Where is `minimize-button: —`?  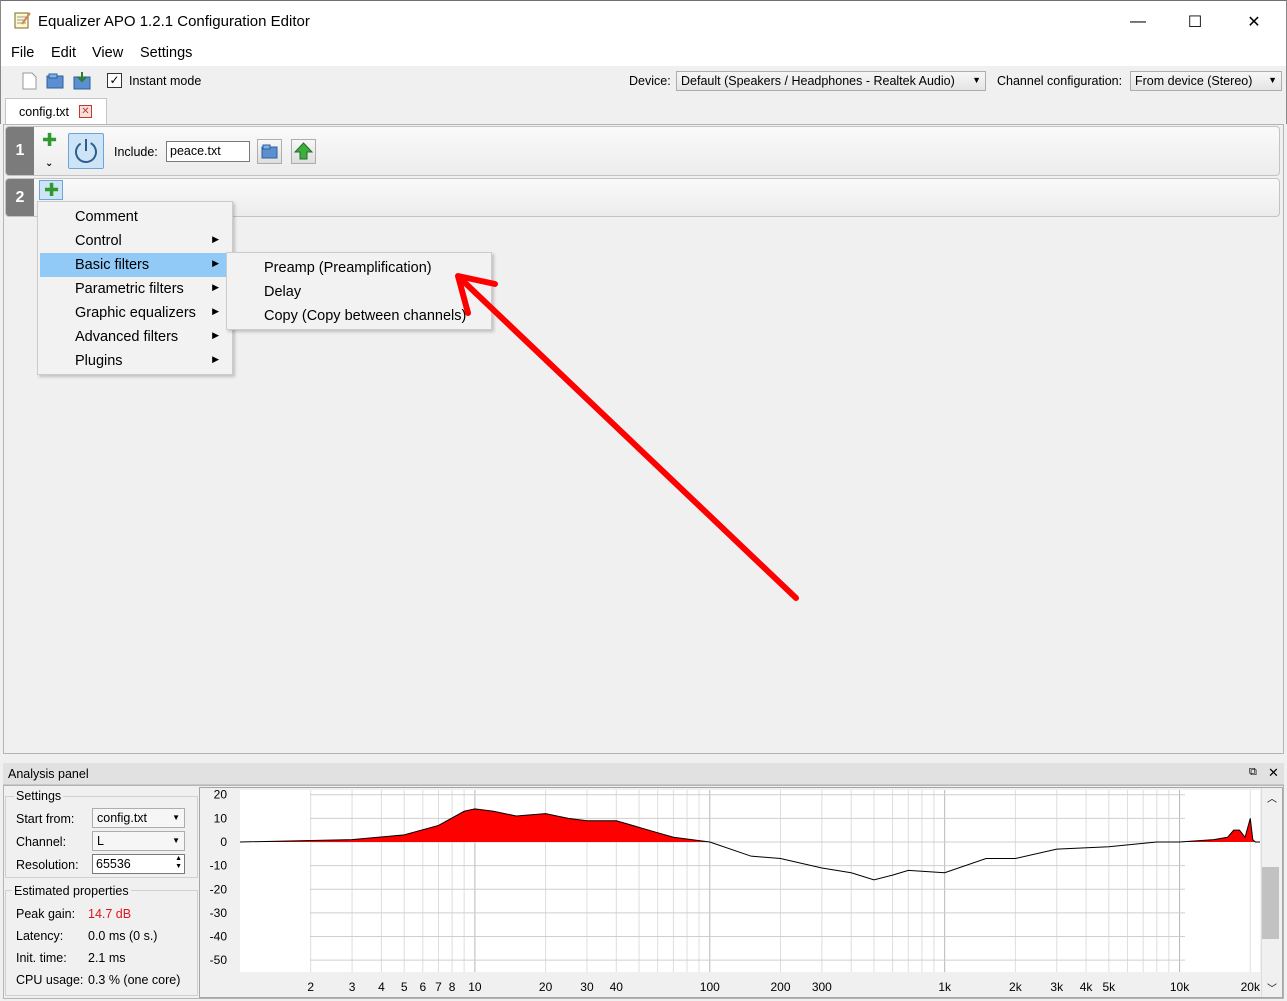
minimize-button: — is located at coordinates (1138, 22).